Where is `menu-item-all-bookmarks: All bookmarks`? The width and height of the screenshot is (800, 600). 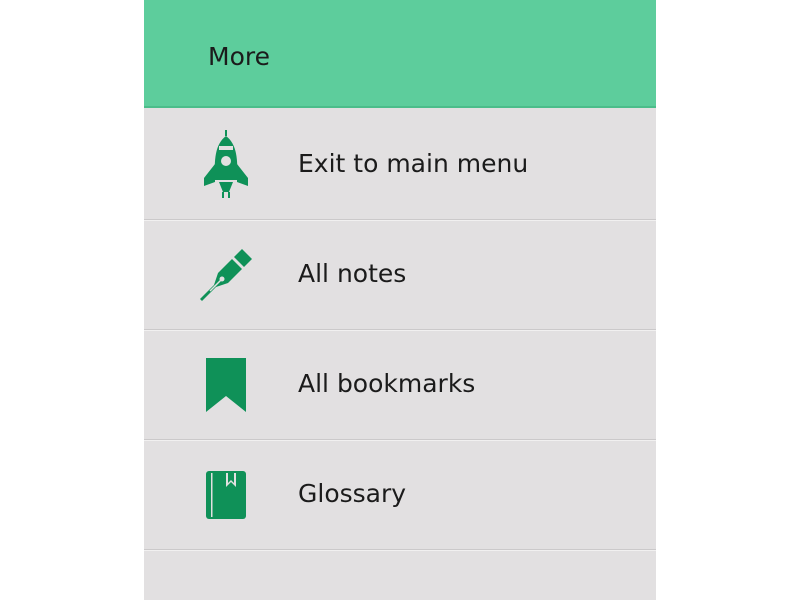
menu-item-all-bookmarks: All bookmarks is located at coordinates (400, 385).